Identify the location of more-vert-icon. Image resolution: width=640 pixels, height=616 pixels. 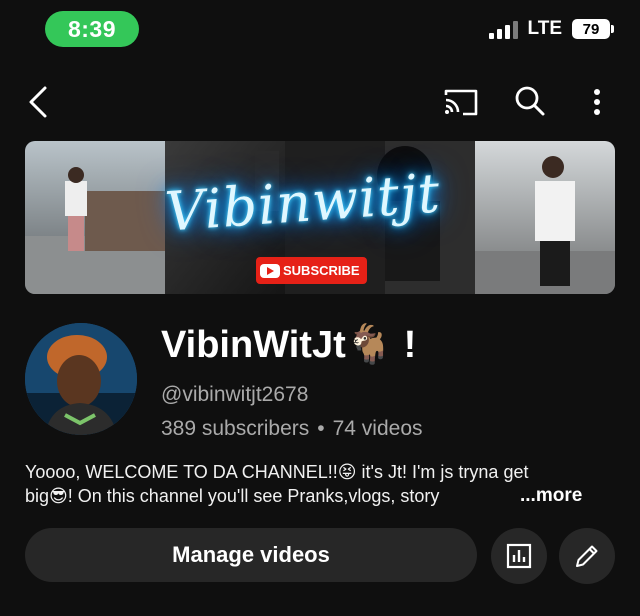
(597, 102).